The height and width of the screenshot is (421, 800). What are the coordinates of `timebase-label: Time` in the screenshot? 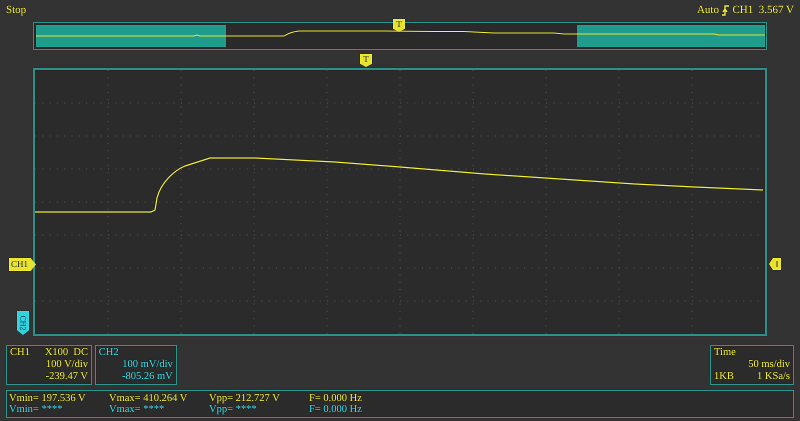 It's located at (725, 353).